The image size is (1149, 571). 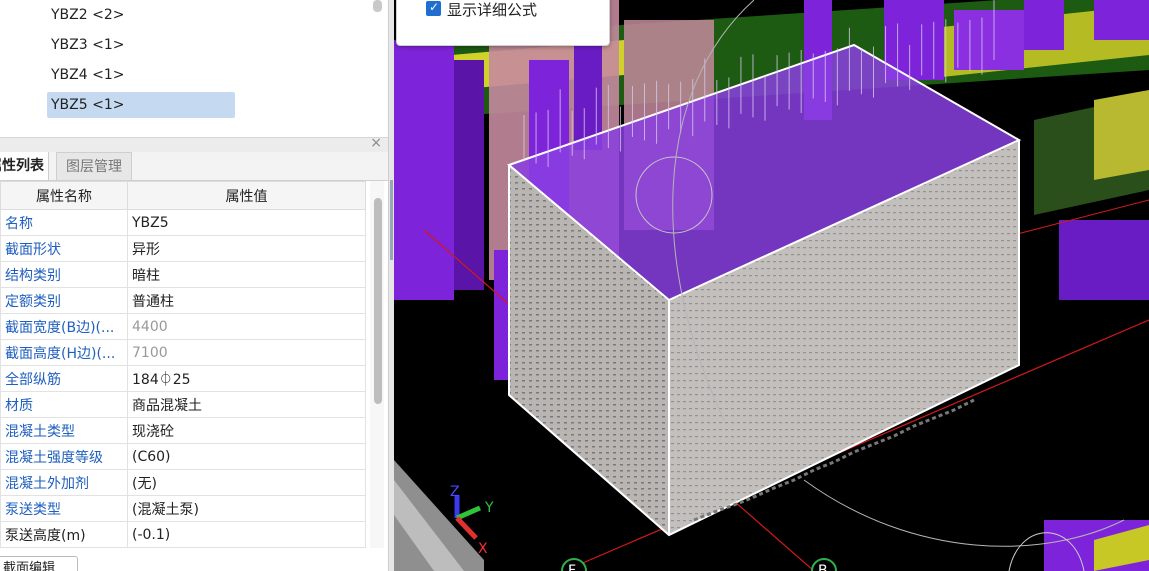 I want to click on table-row: 结构类别 暗柱, so click(x=183, y=274).